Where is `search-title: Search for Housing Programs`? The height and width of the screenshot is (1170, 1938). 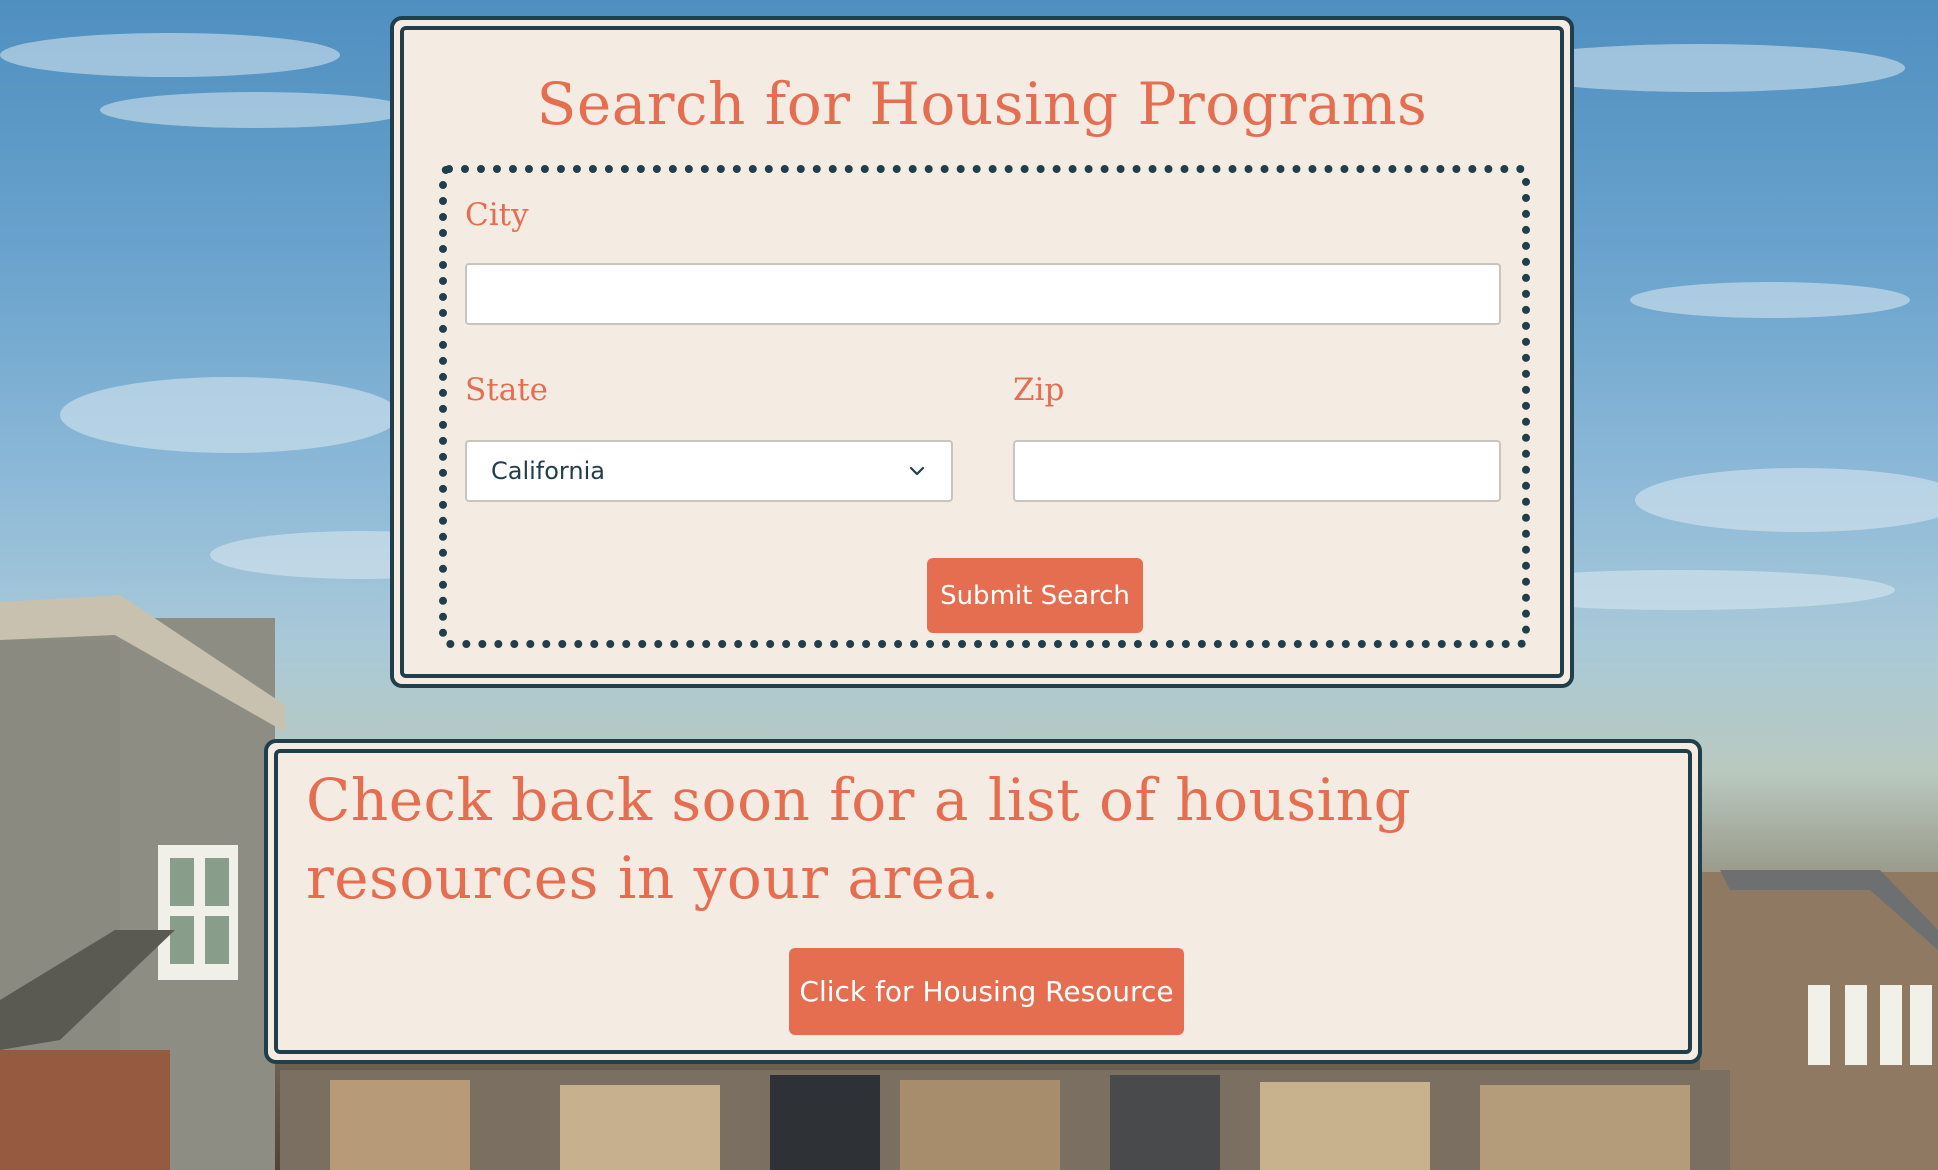
search-title: Search for Housing Programs is located at coordinates (982, 104).